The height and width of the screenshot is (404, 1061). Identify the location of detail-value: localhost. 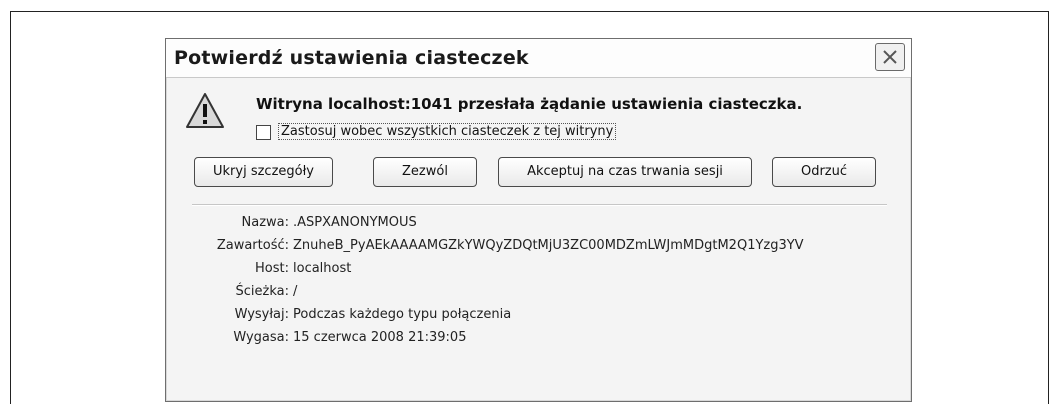
(322, 268).